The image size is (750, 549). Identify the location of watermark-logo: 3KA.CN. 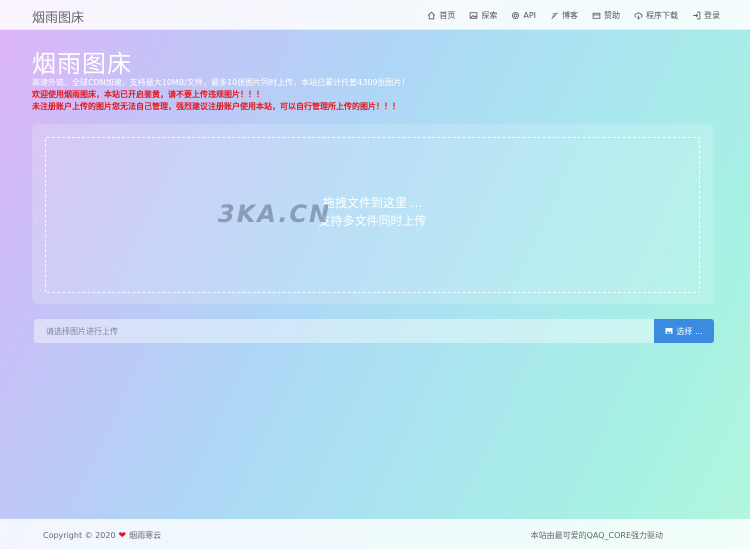
(275, 214).